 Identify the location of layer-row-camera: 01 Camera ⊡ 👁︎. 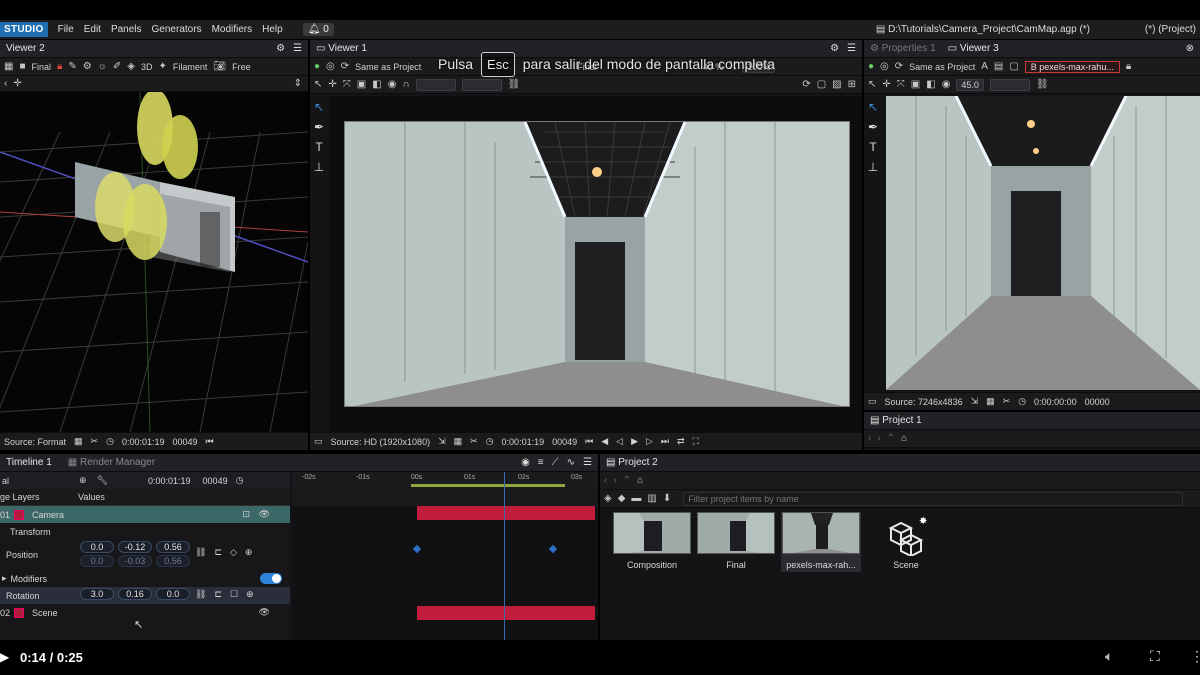
(145, 514).